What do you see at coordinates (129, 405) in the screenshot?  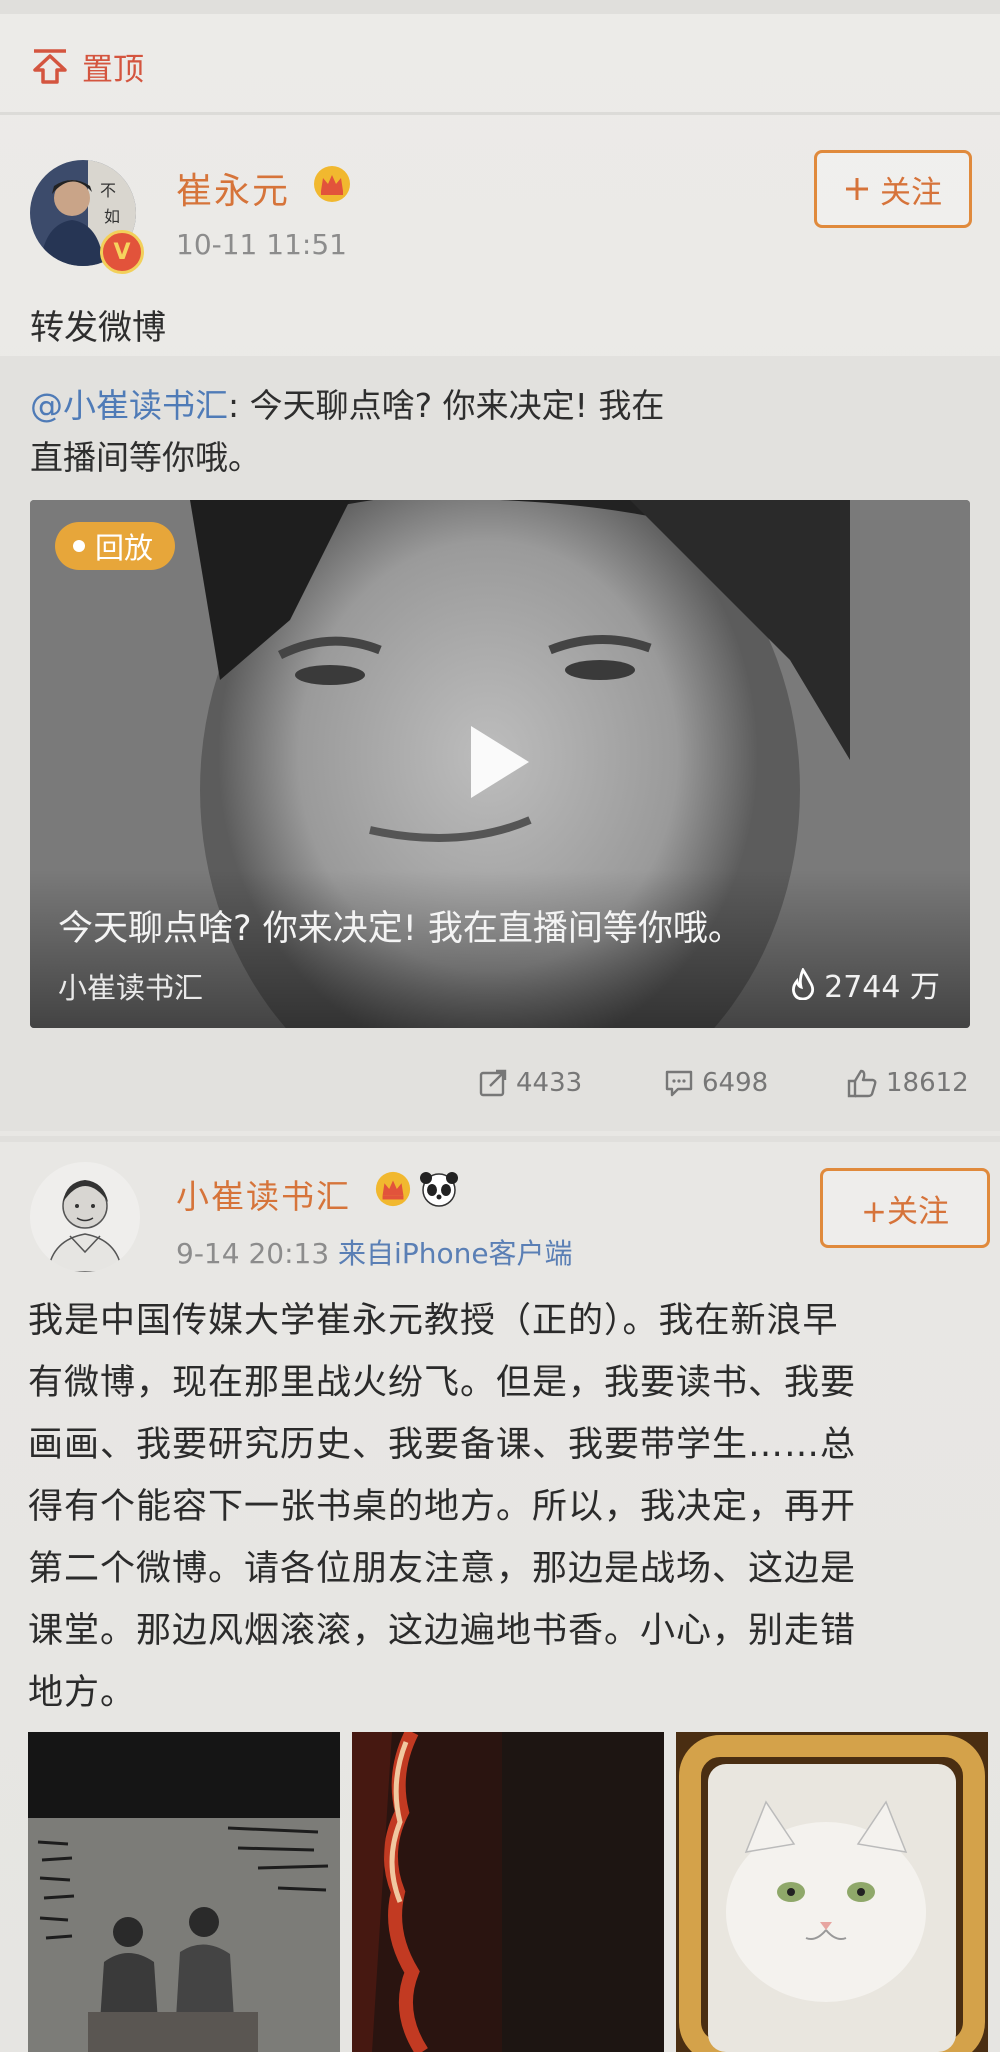 I see `mention-link: @小崔读书汇` at bounding box center [129, 405].